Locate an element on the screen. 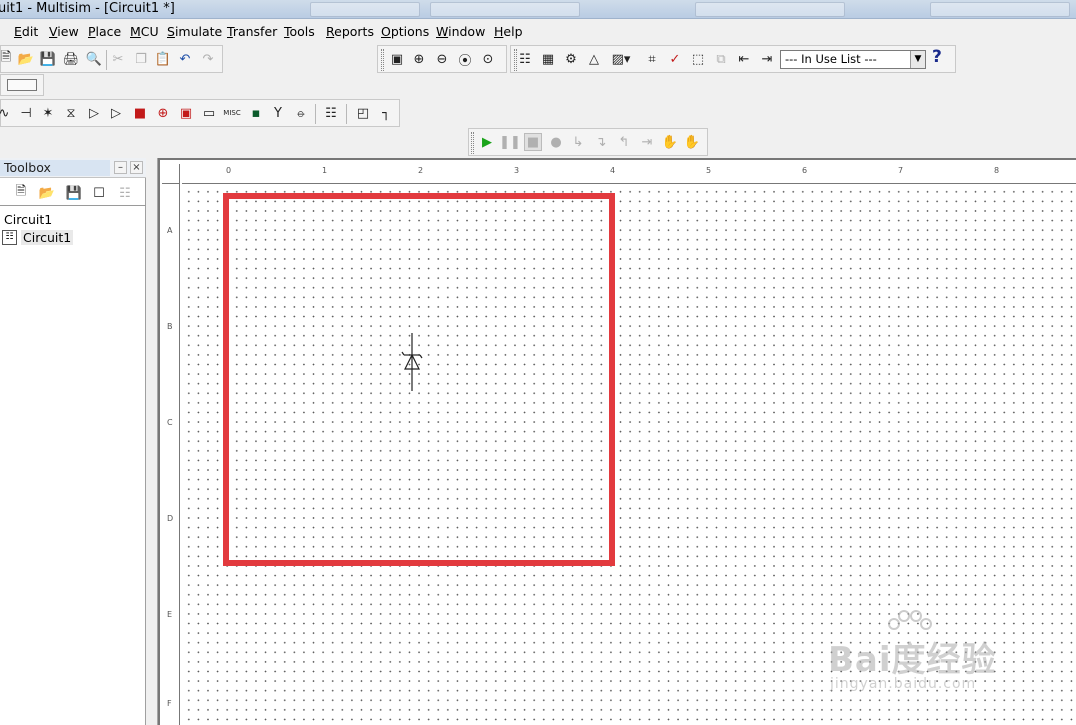 This screenshot has width=1076, height=725. menu-options: Options is located at coordinates (405, 31).